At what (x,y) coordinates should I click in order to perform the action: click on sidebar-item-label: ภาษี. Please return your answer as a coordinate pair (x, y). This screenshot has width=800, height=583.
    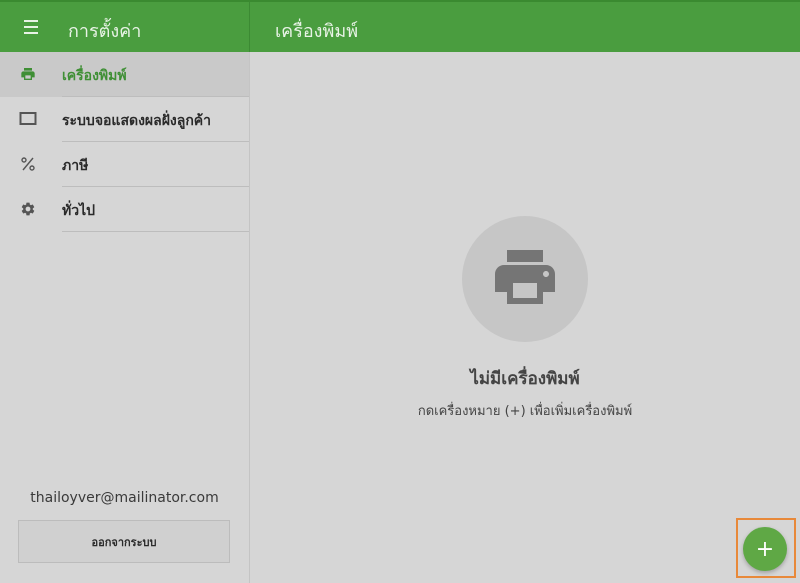
    Looking at the image, I should click on (75, 166).